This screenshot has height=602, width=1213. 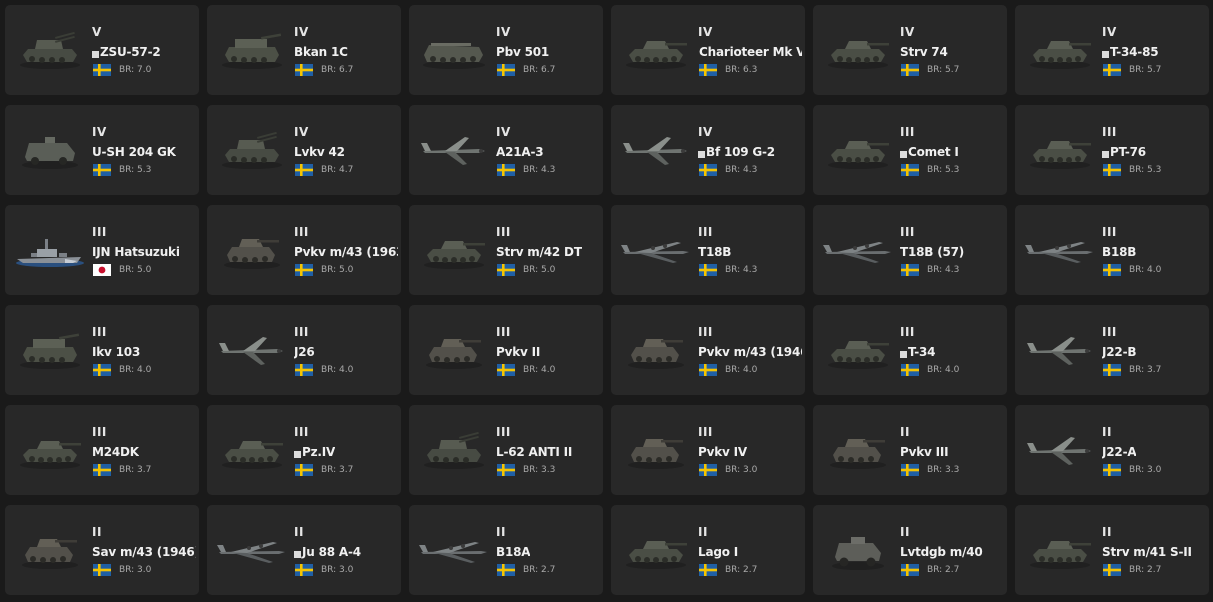 I want to click on vehicle-card: IV Bkan 1C BR: 6.7, so click(x=304, y=50).